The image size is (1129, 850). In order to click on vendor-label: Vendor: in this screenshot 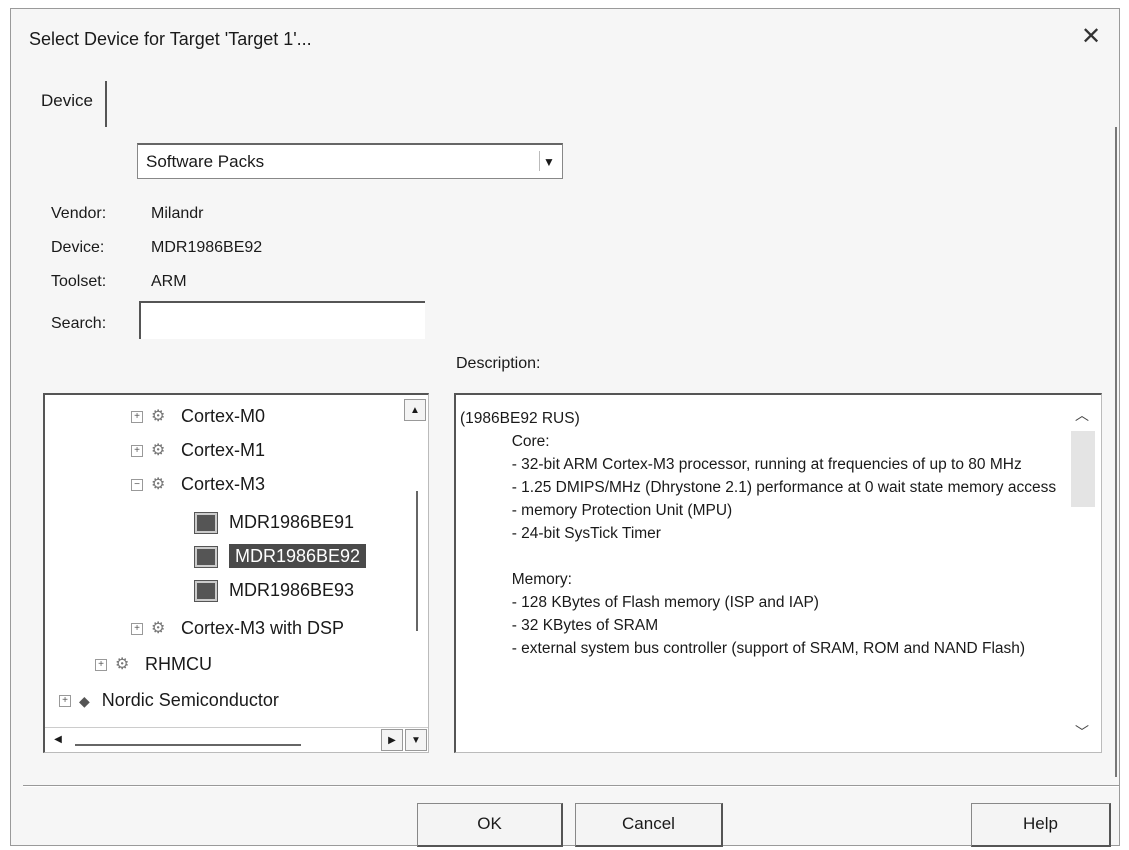, I will do `click(79, 213)`.